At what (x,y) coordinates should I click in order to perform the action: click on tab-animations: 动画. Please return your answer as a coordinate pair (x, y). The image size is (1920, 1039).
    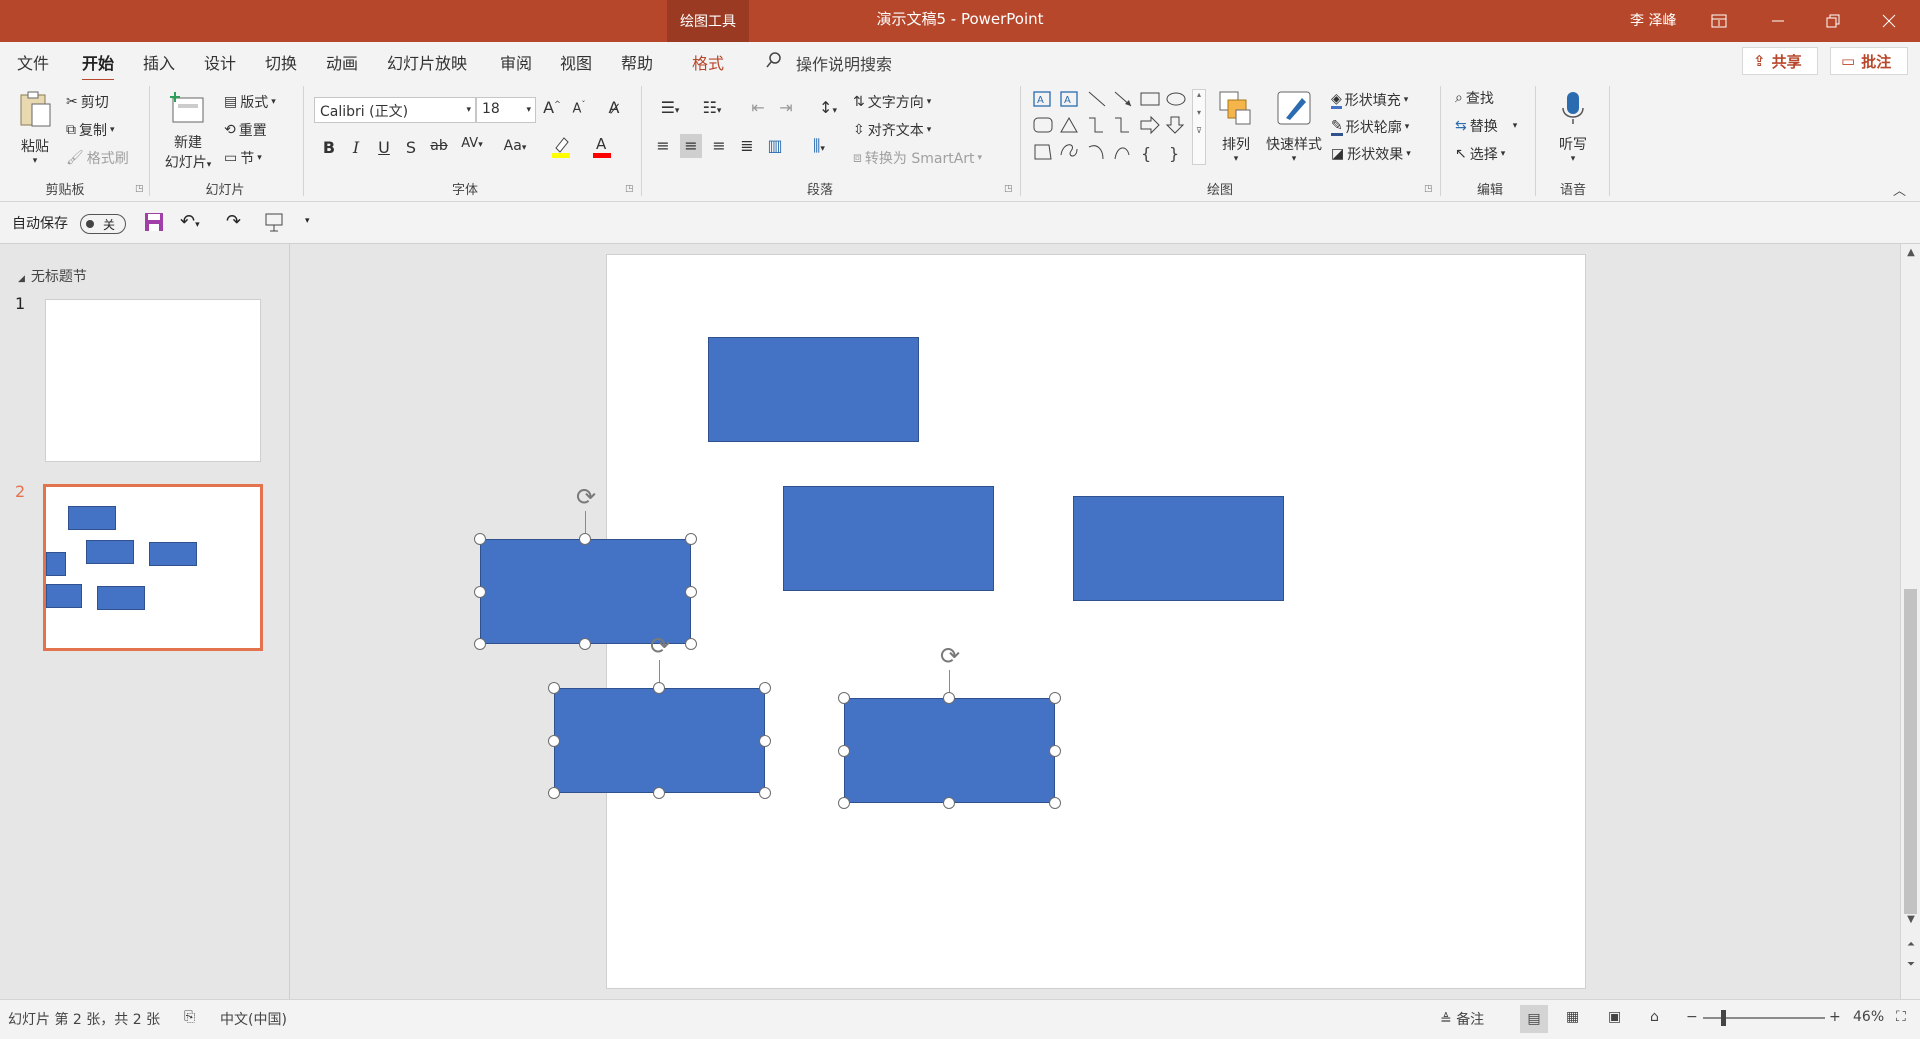
    Looking at the image, I should click on (342, 62).